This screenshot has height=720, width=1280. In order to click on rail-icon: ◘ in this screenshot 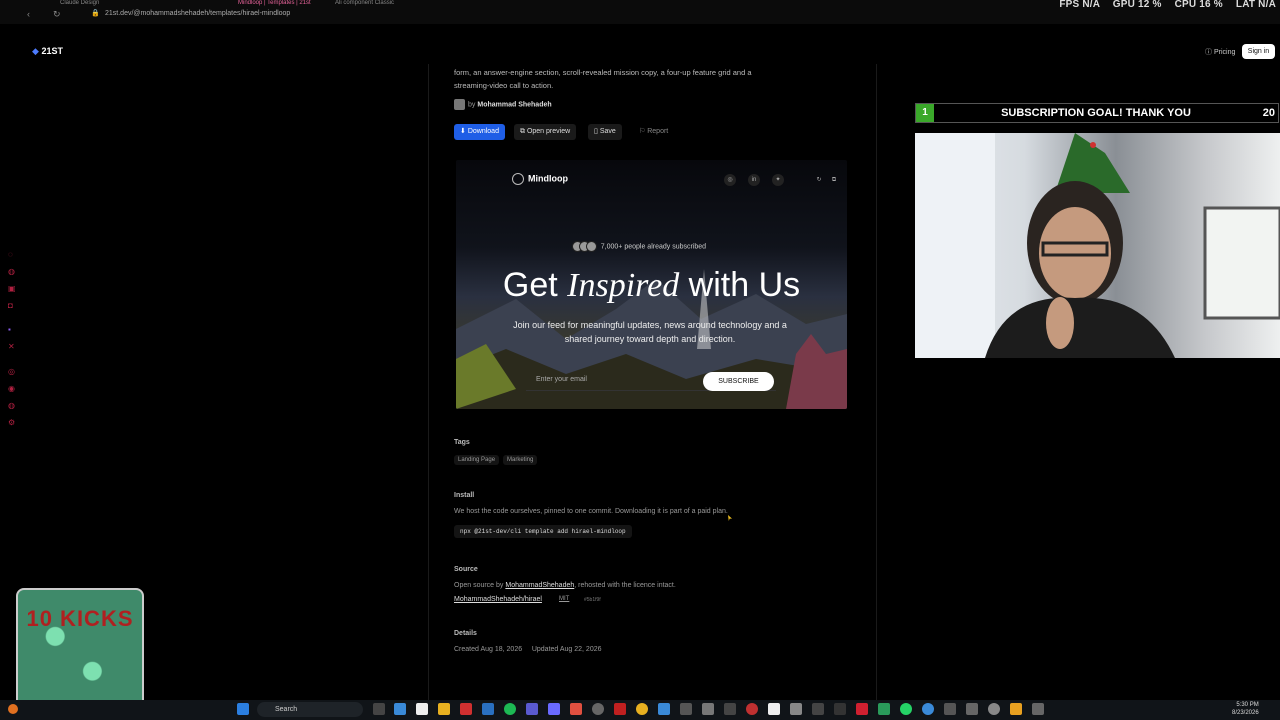, I will do `click(12, 306)`.